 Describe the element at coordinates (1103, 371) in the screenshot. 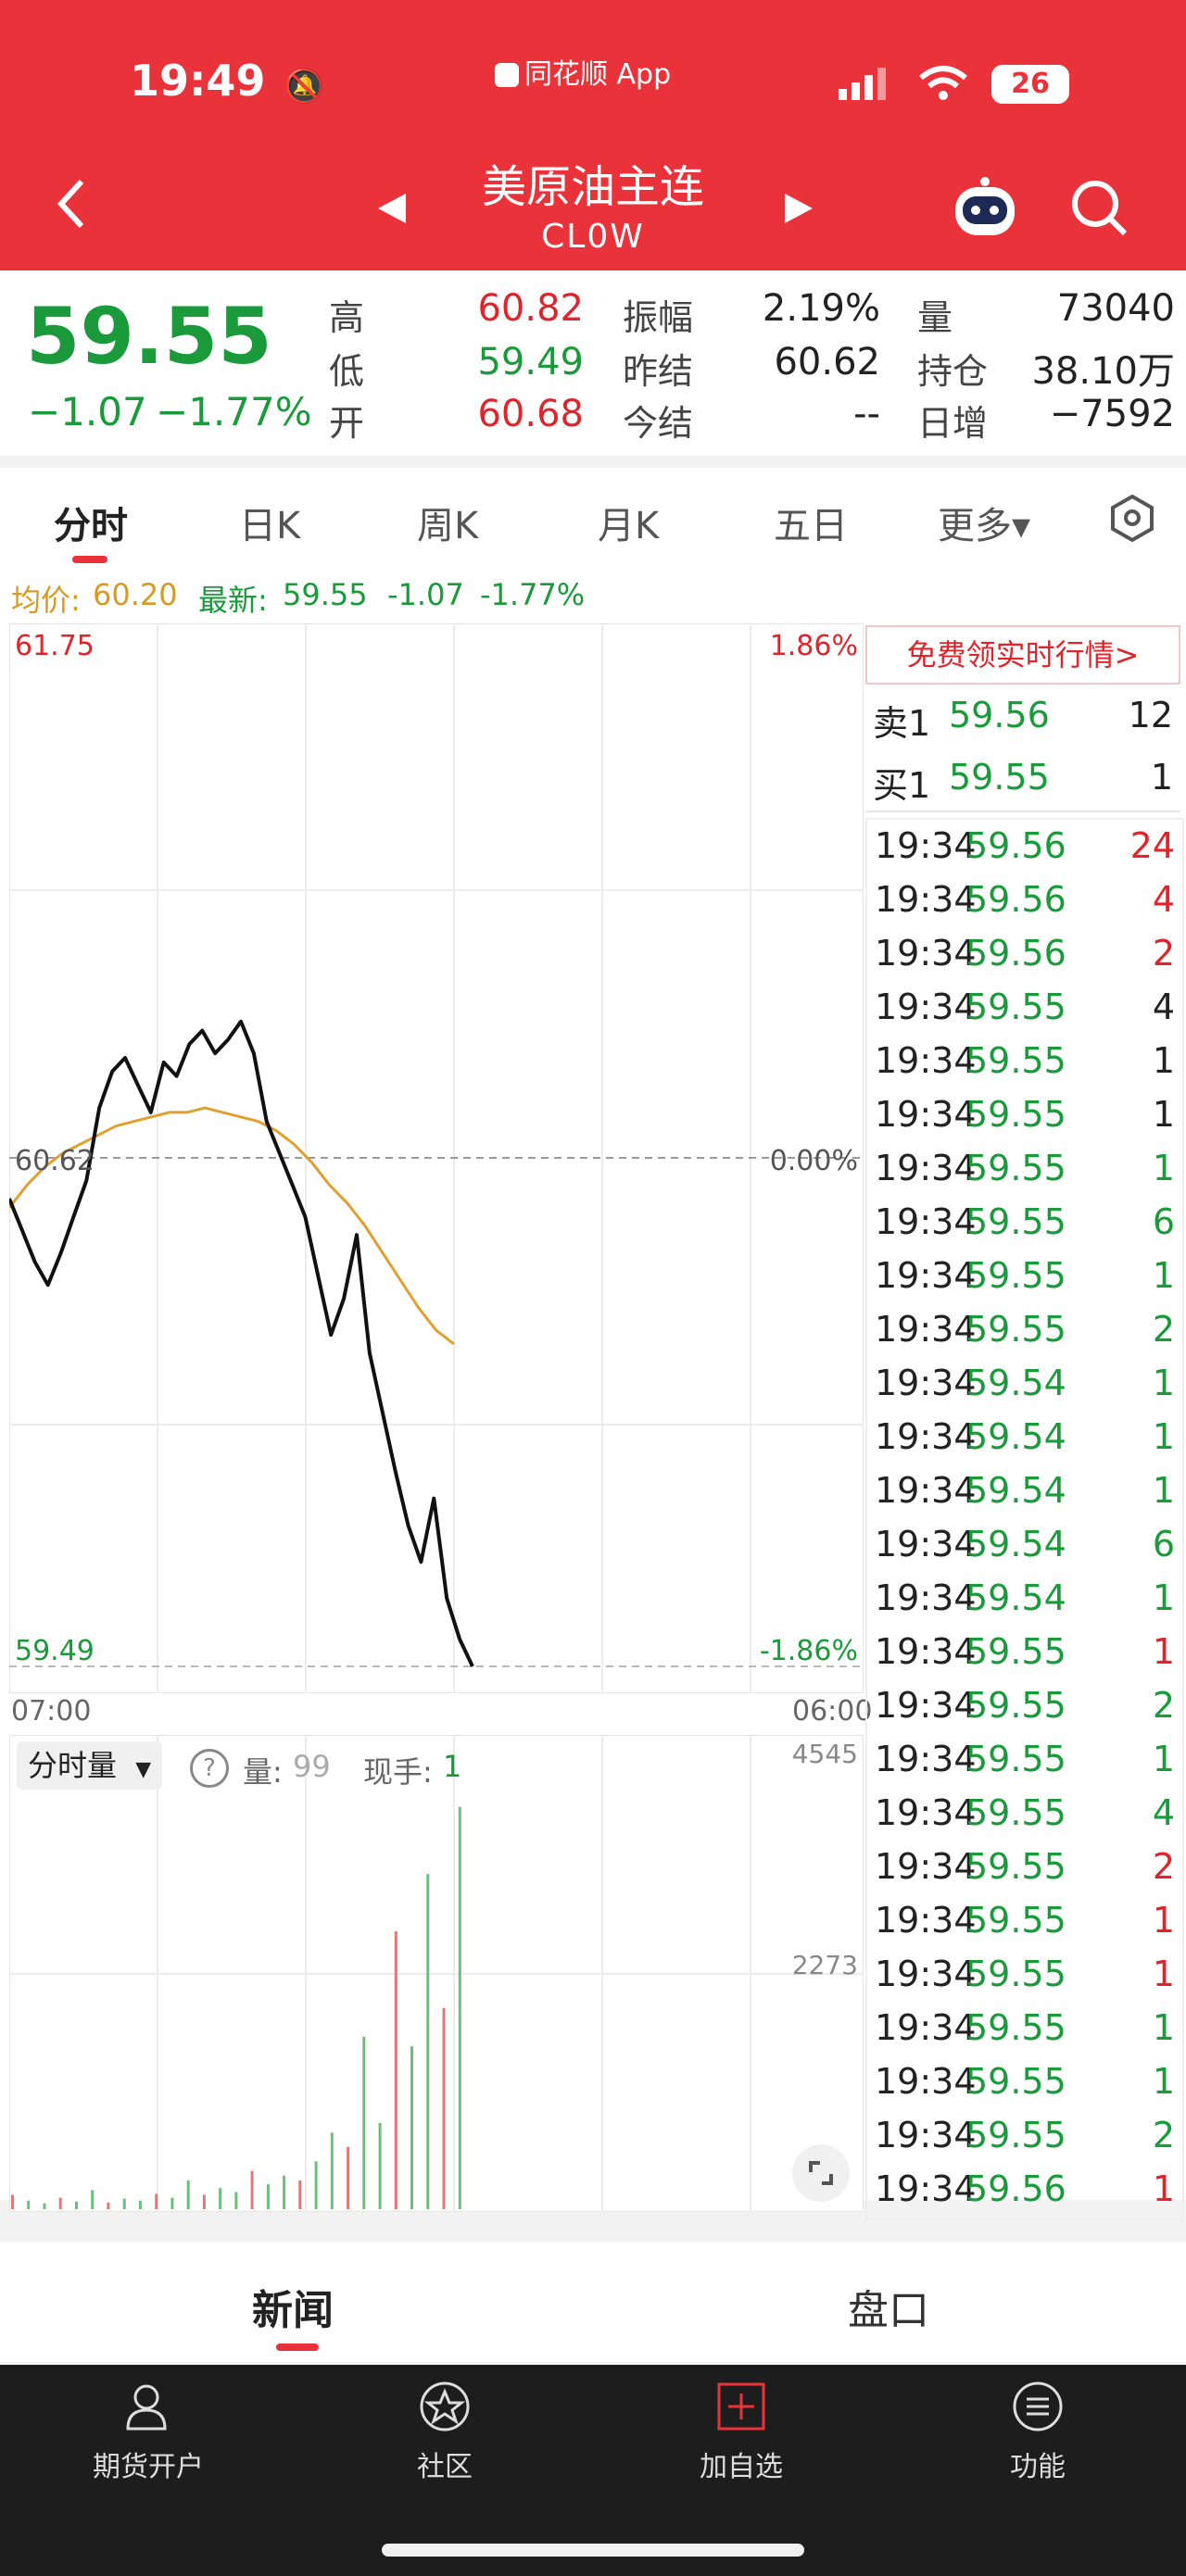

I see `open-interest-value: 38.10万` at that location.